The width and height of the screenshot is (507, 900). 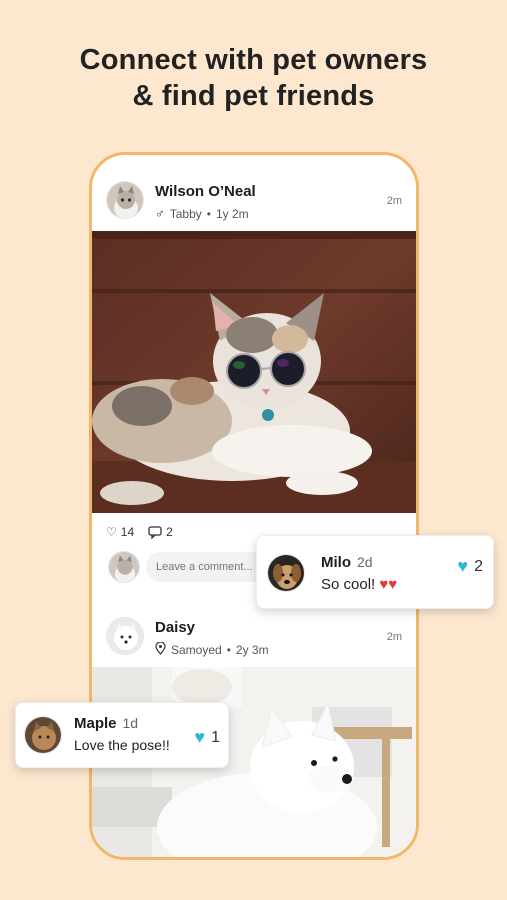 What do you see at coordinates (336, 562) in the screenshot?
I see `commenter-name-text: Milo` at bounding box center [336, 562].